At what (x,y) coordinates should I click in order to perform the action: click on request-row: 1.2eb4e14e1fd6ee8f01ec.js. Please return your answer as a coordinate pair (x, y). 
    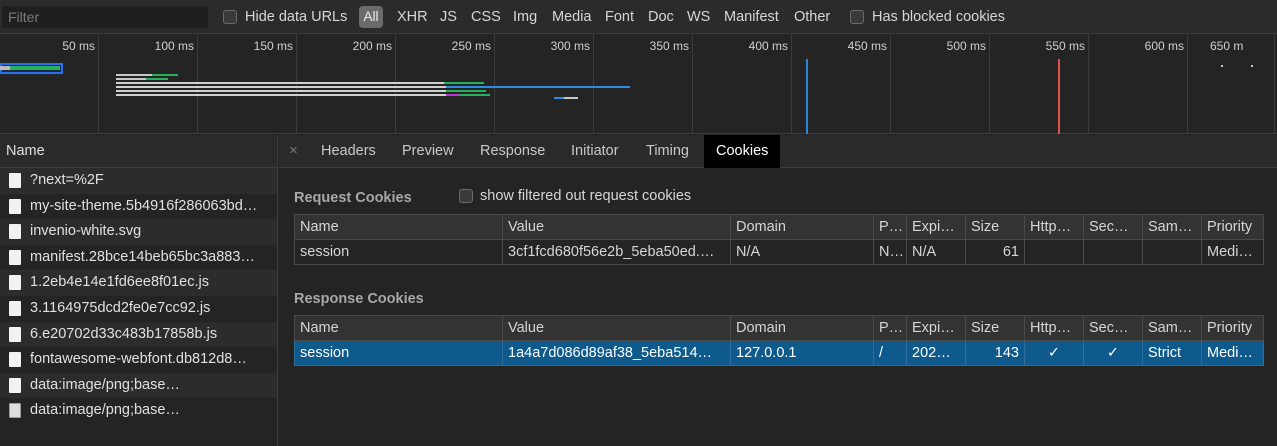
    Looking at the image, I should click on (138, 283).